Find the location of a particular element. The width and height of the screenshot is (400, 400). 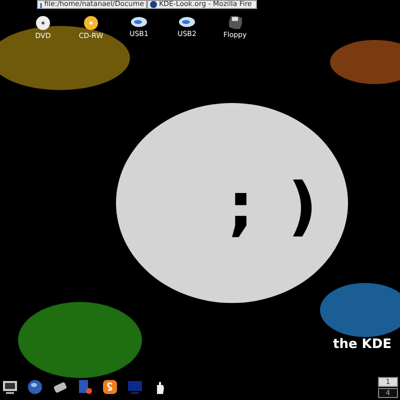

monitor-icon is located at coordinates (10, 387).